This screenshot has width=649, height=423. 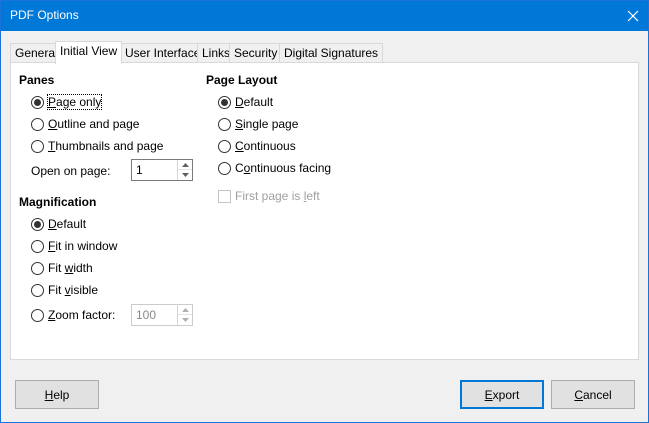 What do you see at coordinates (593, 394) in the screenshot?
I see `cancel-button: Cancel` at bounding box center [593, 394].